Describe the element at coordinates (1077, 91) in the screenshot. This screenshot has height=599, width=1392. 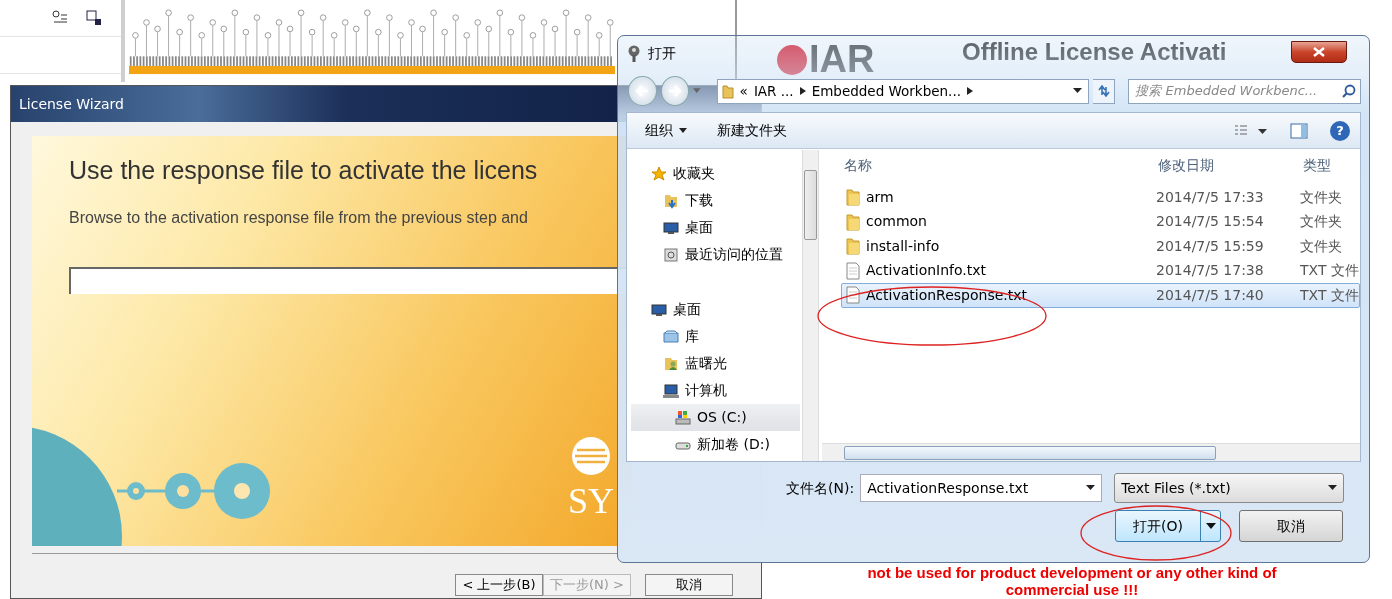
I see `dropdown-caret-icon` at that location.